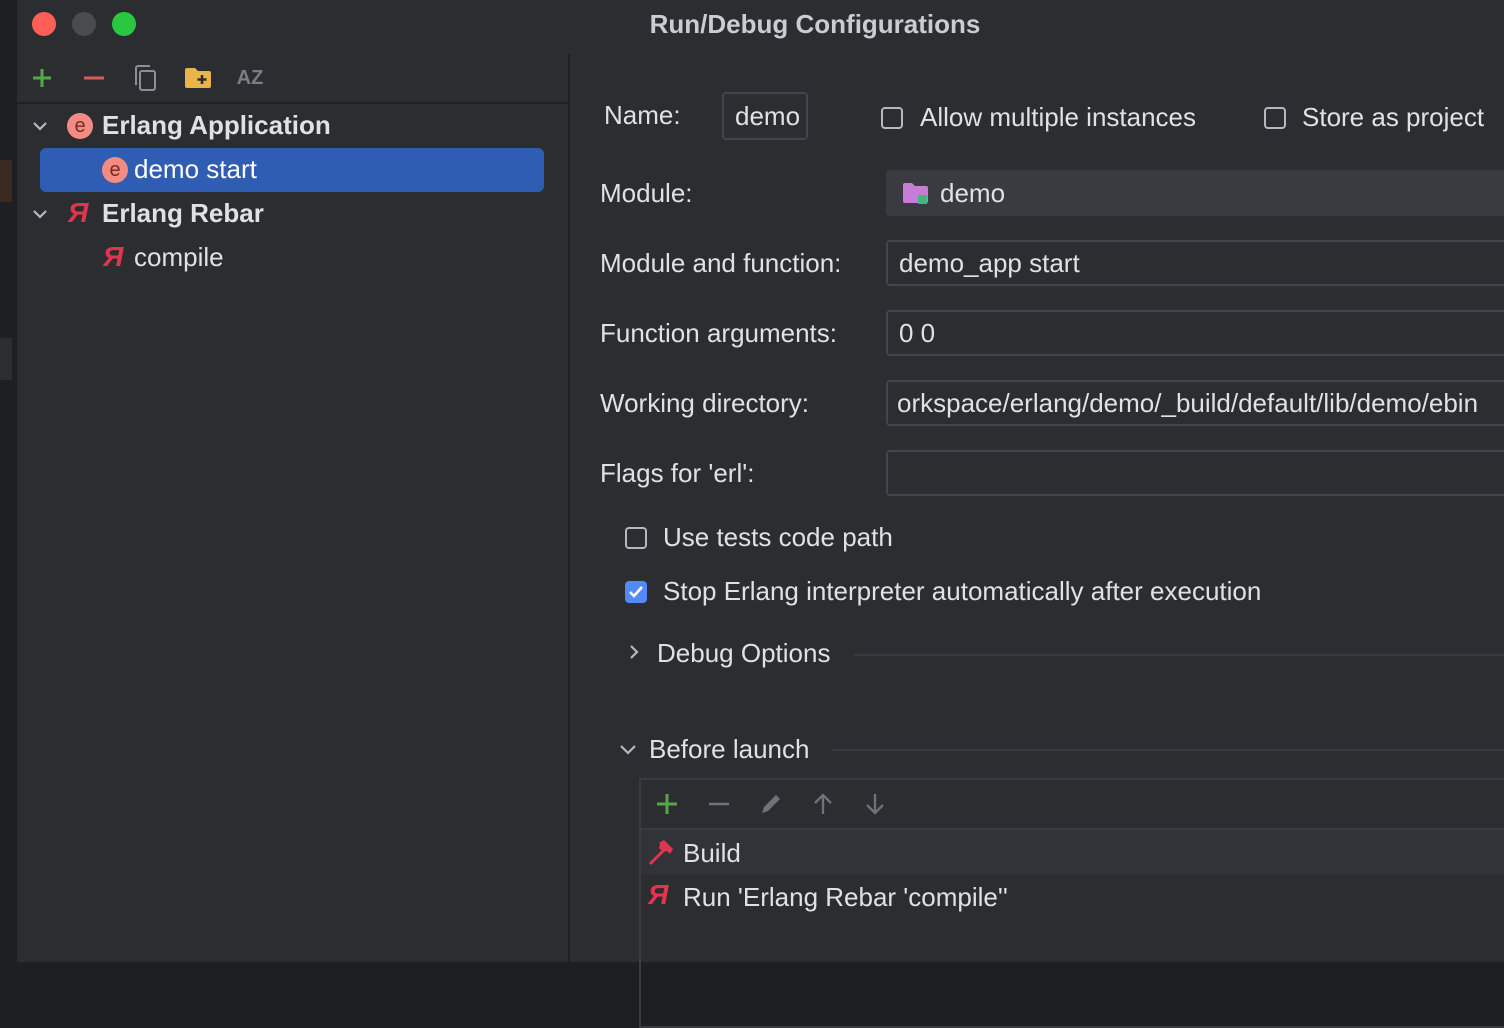 This screenshot has height=1028, width=1504. I want to click on before-launch-item-label: Run 'Erlang Rebar 'compile'', so click(845, 897).